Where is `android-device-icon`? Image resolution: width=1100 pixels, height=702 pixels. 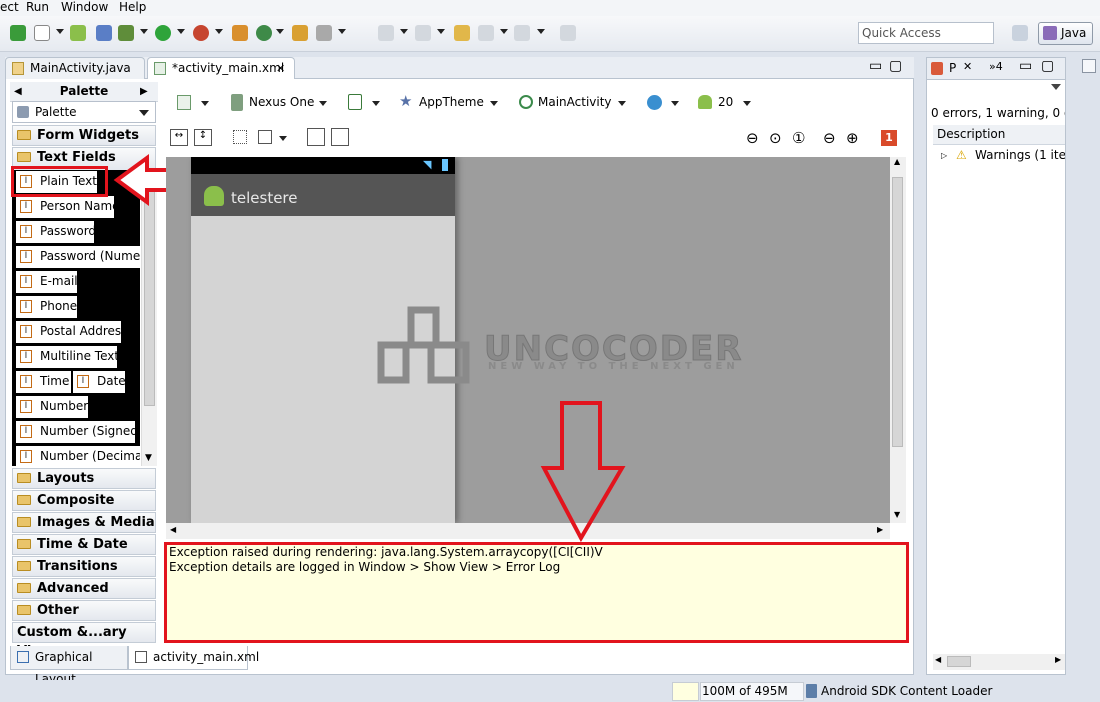
android-device-icon is located at coordinates (78, 33).